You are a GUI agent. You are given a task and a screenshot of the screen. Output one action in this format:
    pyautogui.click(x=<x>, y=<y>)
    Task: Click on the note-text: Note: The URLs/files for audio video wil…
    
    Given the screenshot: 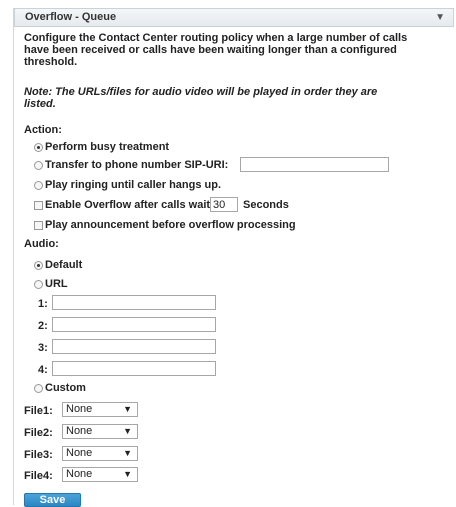 What is the action you would take?
    pyautogui.click(x=201, y=98)
    